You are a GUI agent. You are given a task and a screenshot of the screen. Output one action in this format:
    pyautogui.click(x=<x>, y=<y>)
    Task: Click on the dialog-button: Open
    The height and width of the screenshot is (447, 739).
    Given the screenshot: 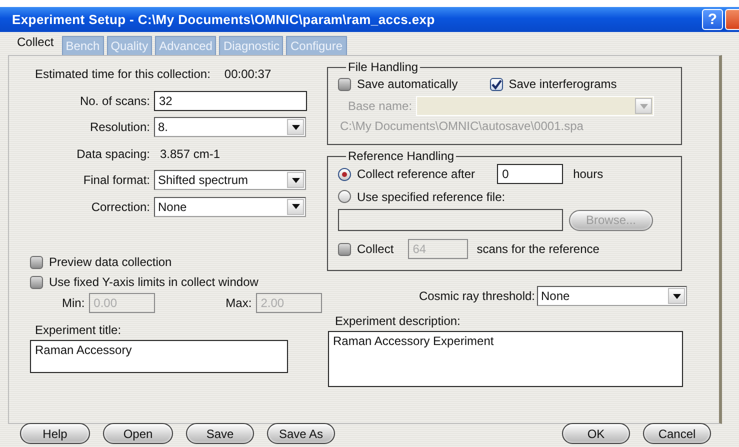 What is the action you would take?
    pyautogui.click(x=138, y=433)
    